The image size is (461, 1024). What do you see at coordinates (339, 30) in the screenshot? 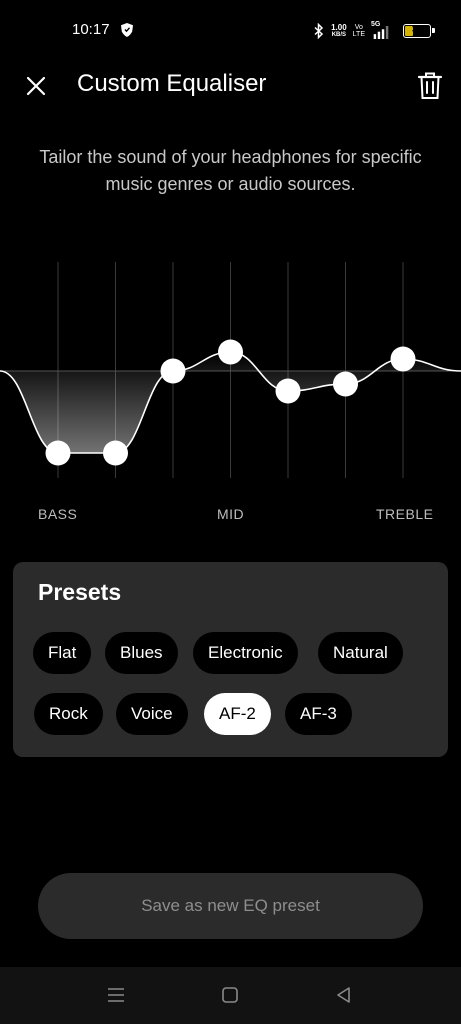
I see `network-speed: 1.00 KB/S` at bounding box center [339, 30].